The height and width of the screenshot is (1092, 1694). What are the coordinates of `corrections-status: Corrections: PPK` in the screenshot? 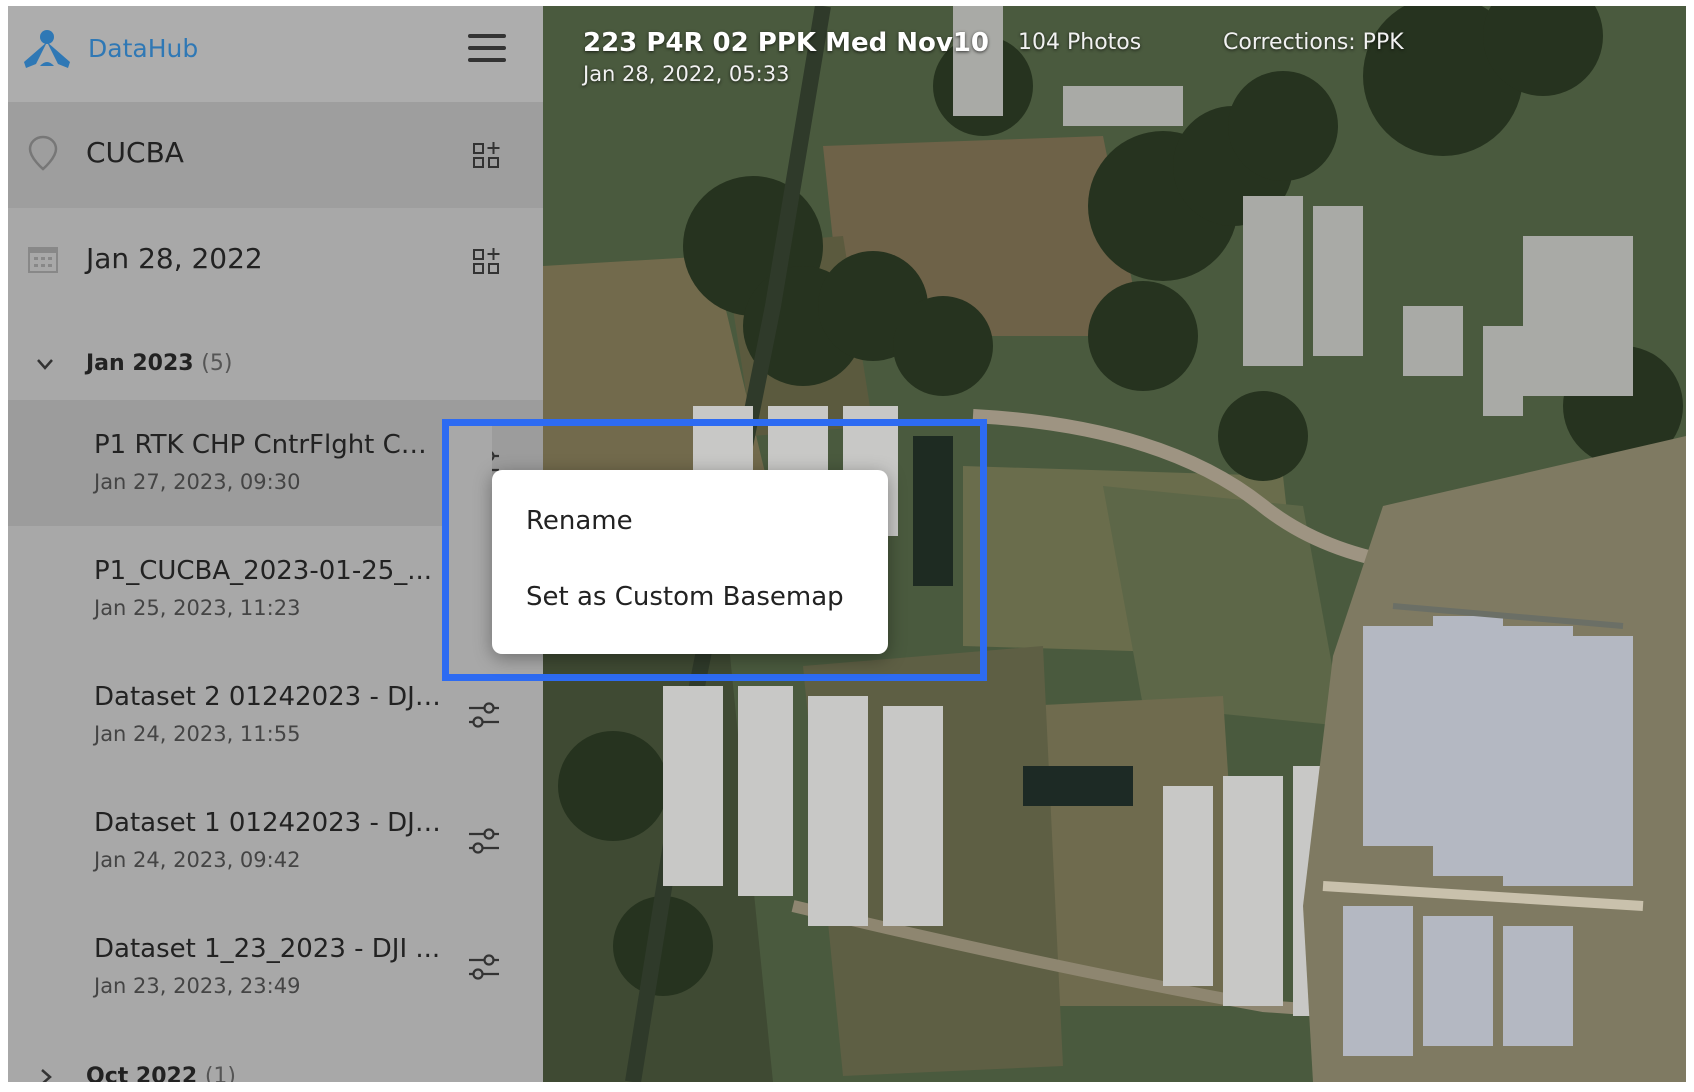 It's located at (1313, 42).